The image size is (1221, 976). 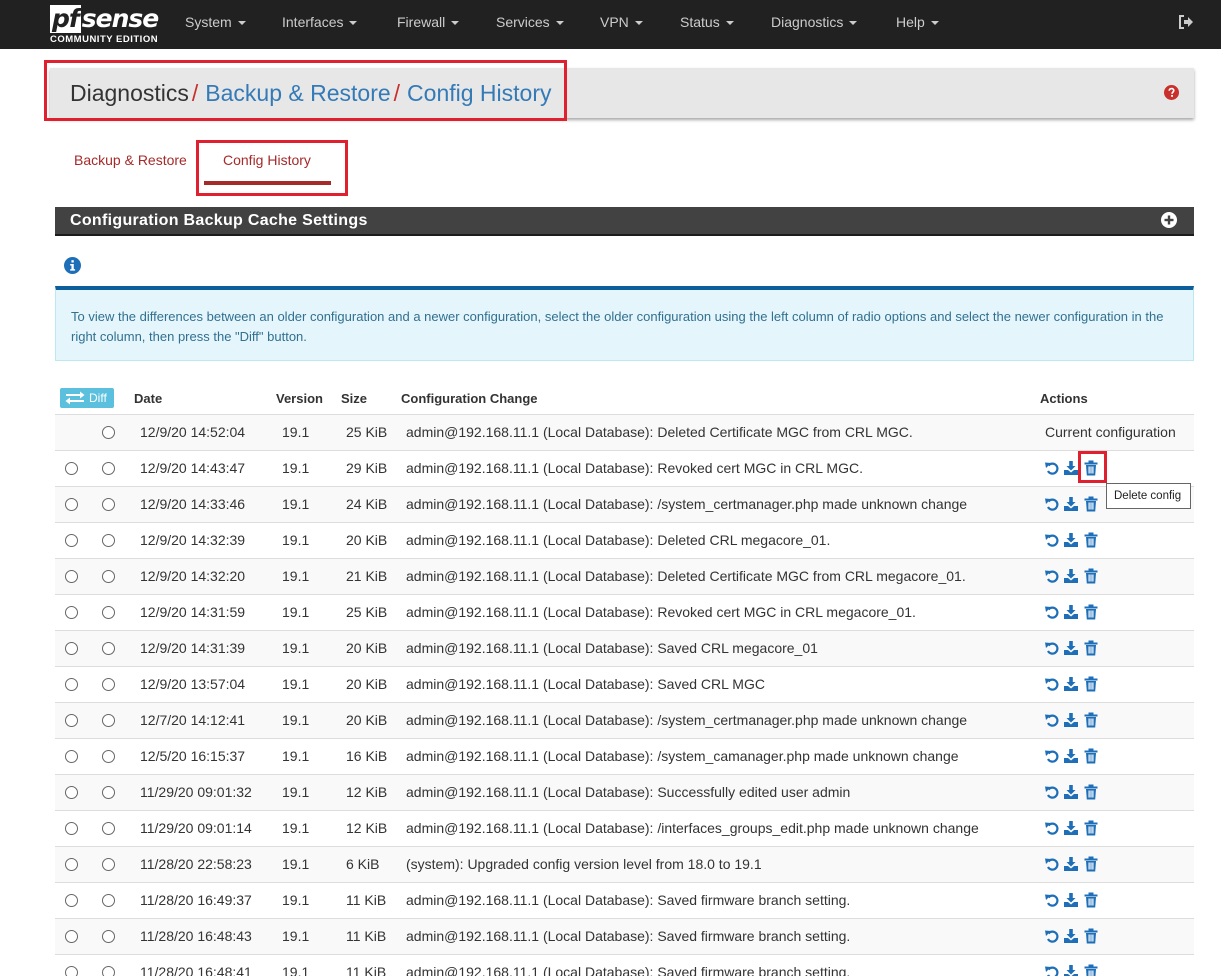 What do you see at coordinates (72, 268) in the screenshot?
I see `info-circle-icon` at bounding box center [72, 268].